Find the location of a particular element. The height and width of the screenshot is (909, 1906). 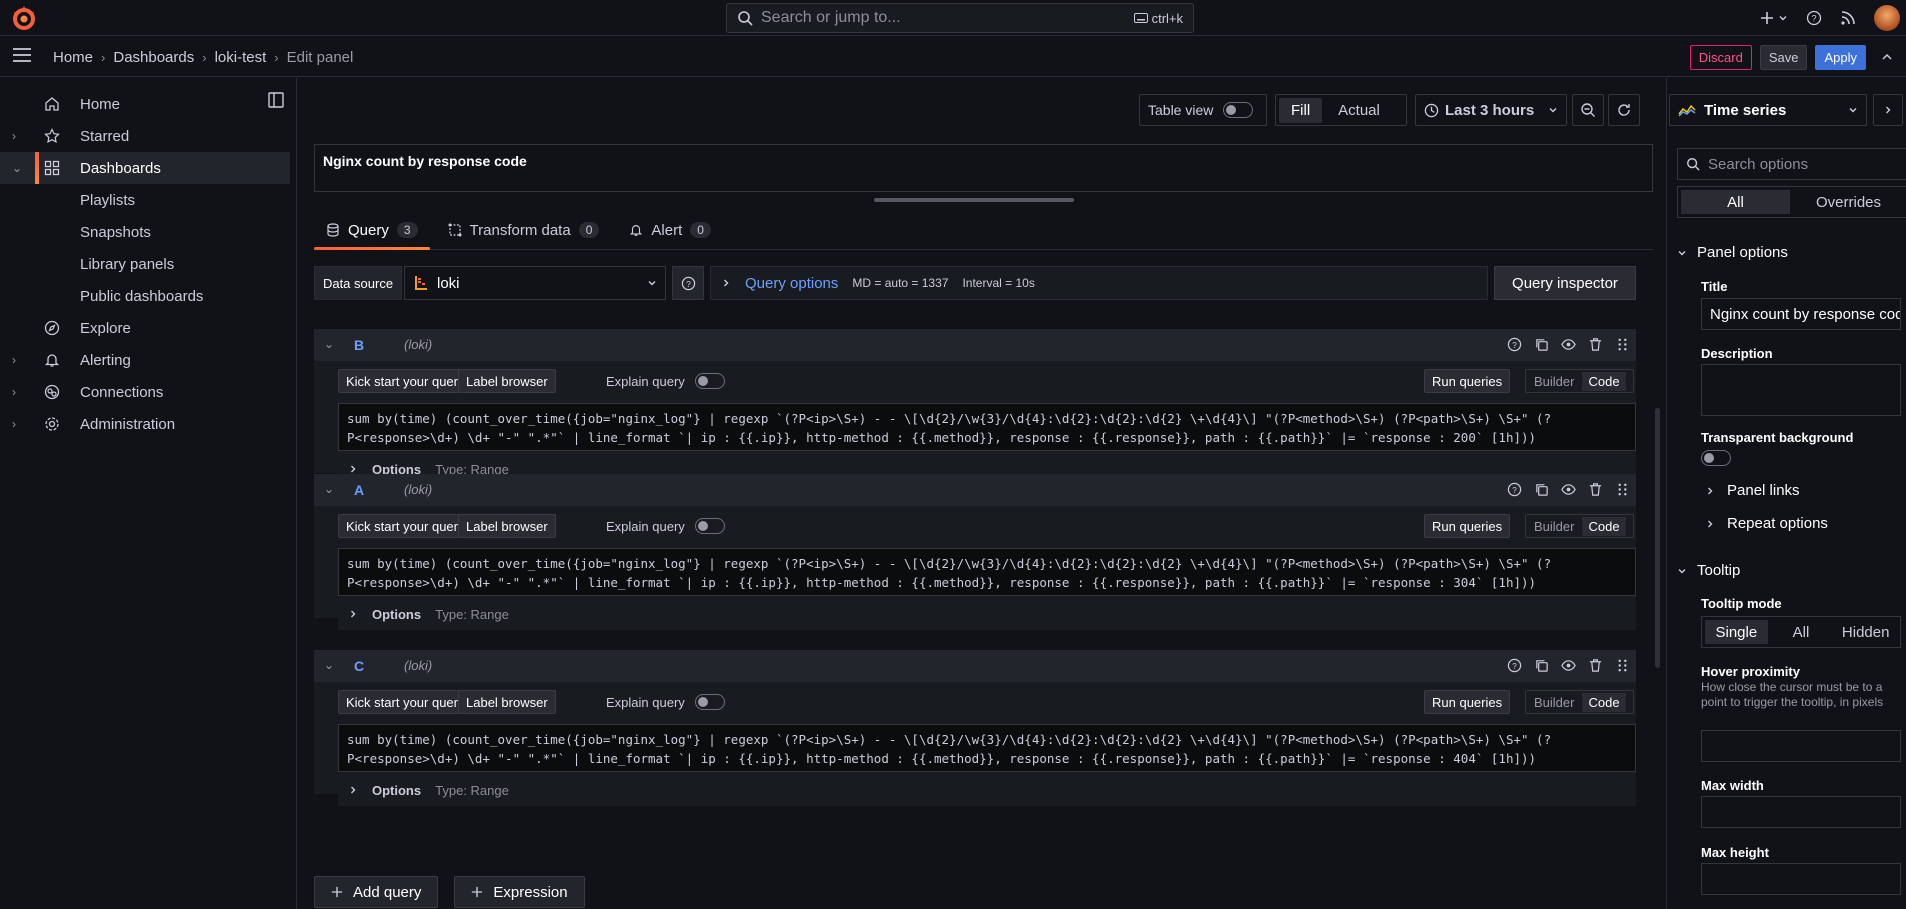

transparent-switch is located at coordinates (1716, 458).